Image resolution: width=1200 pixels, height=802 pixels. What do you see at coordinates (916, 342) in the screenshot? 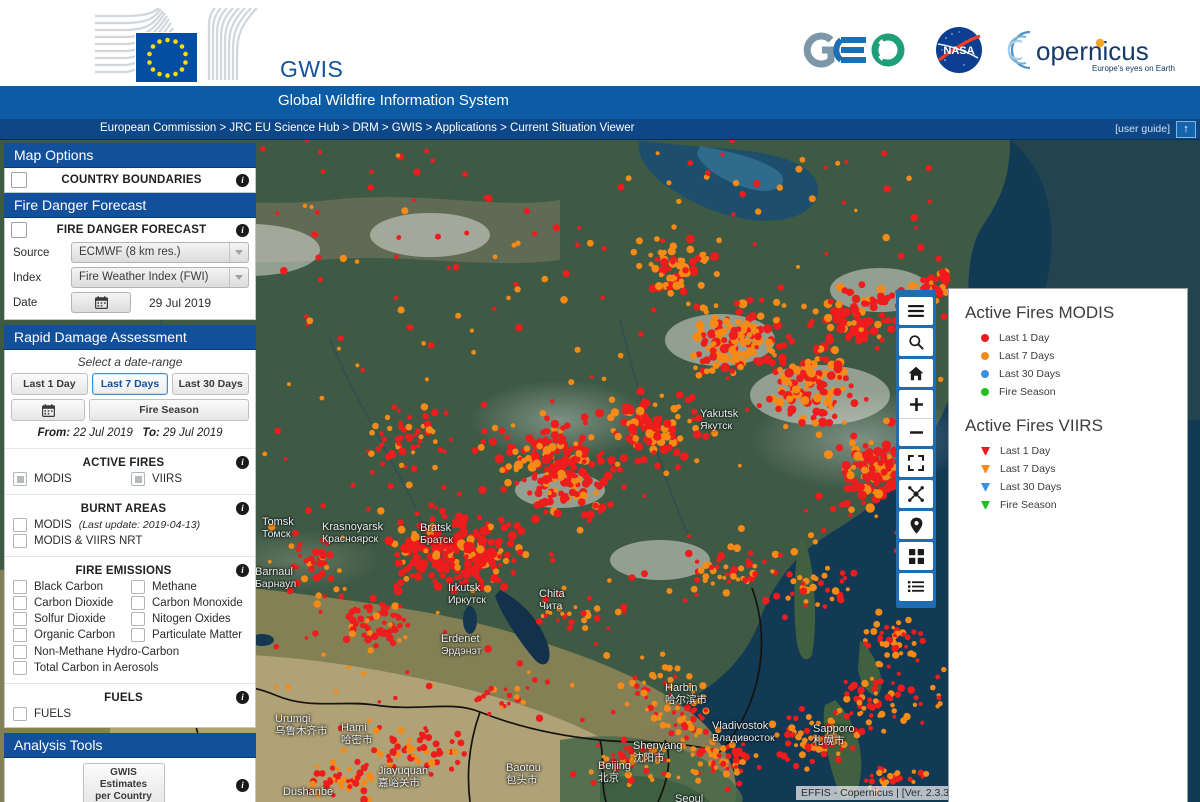
I see `search-icon` at bounding box center [916, 342].